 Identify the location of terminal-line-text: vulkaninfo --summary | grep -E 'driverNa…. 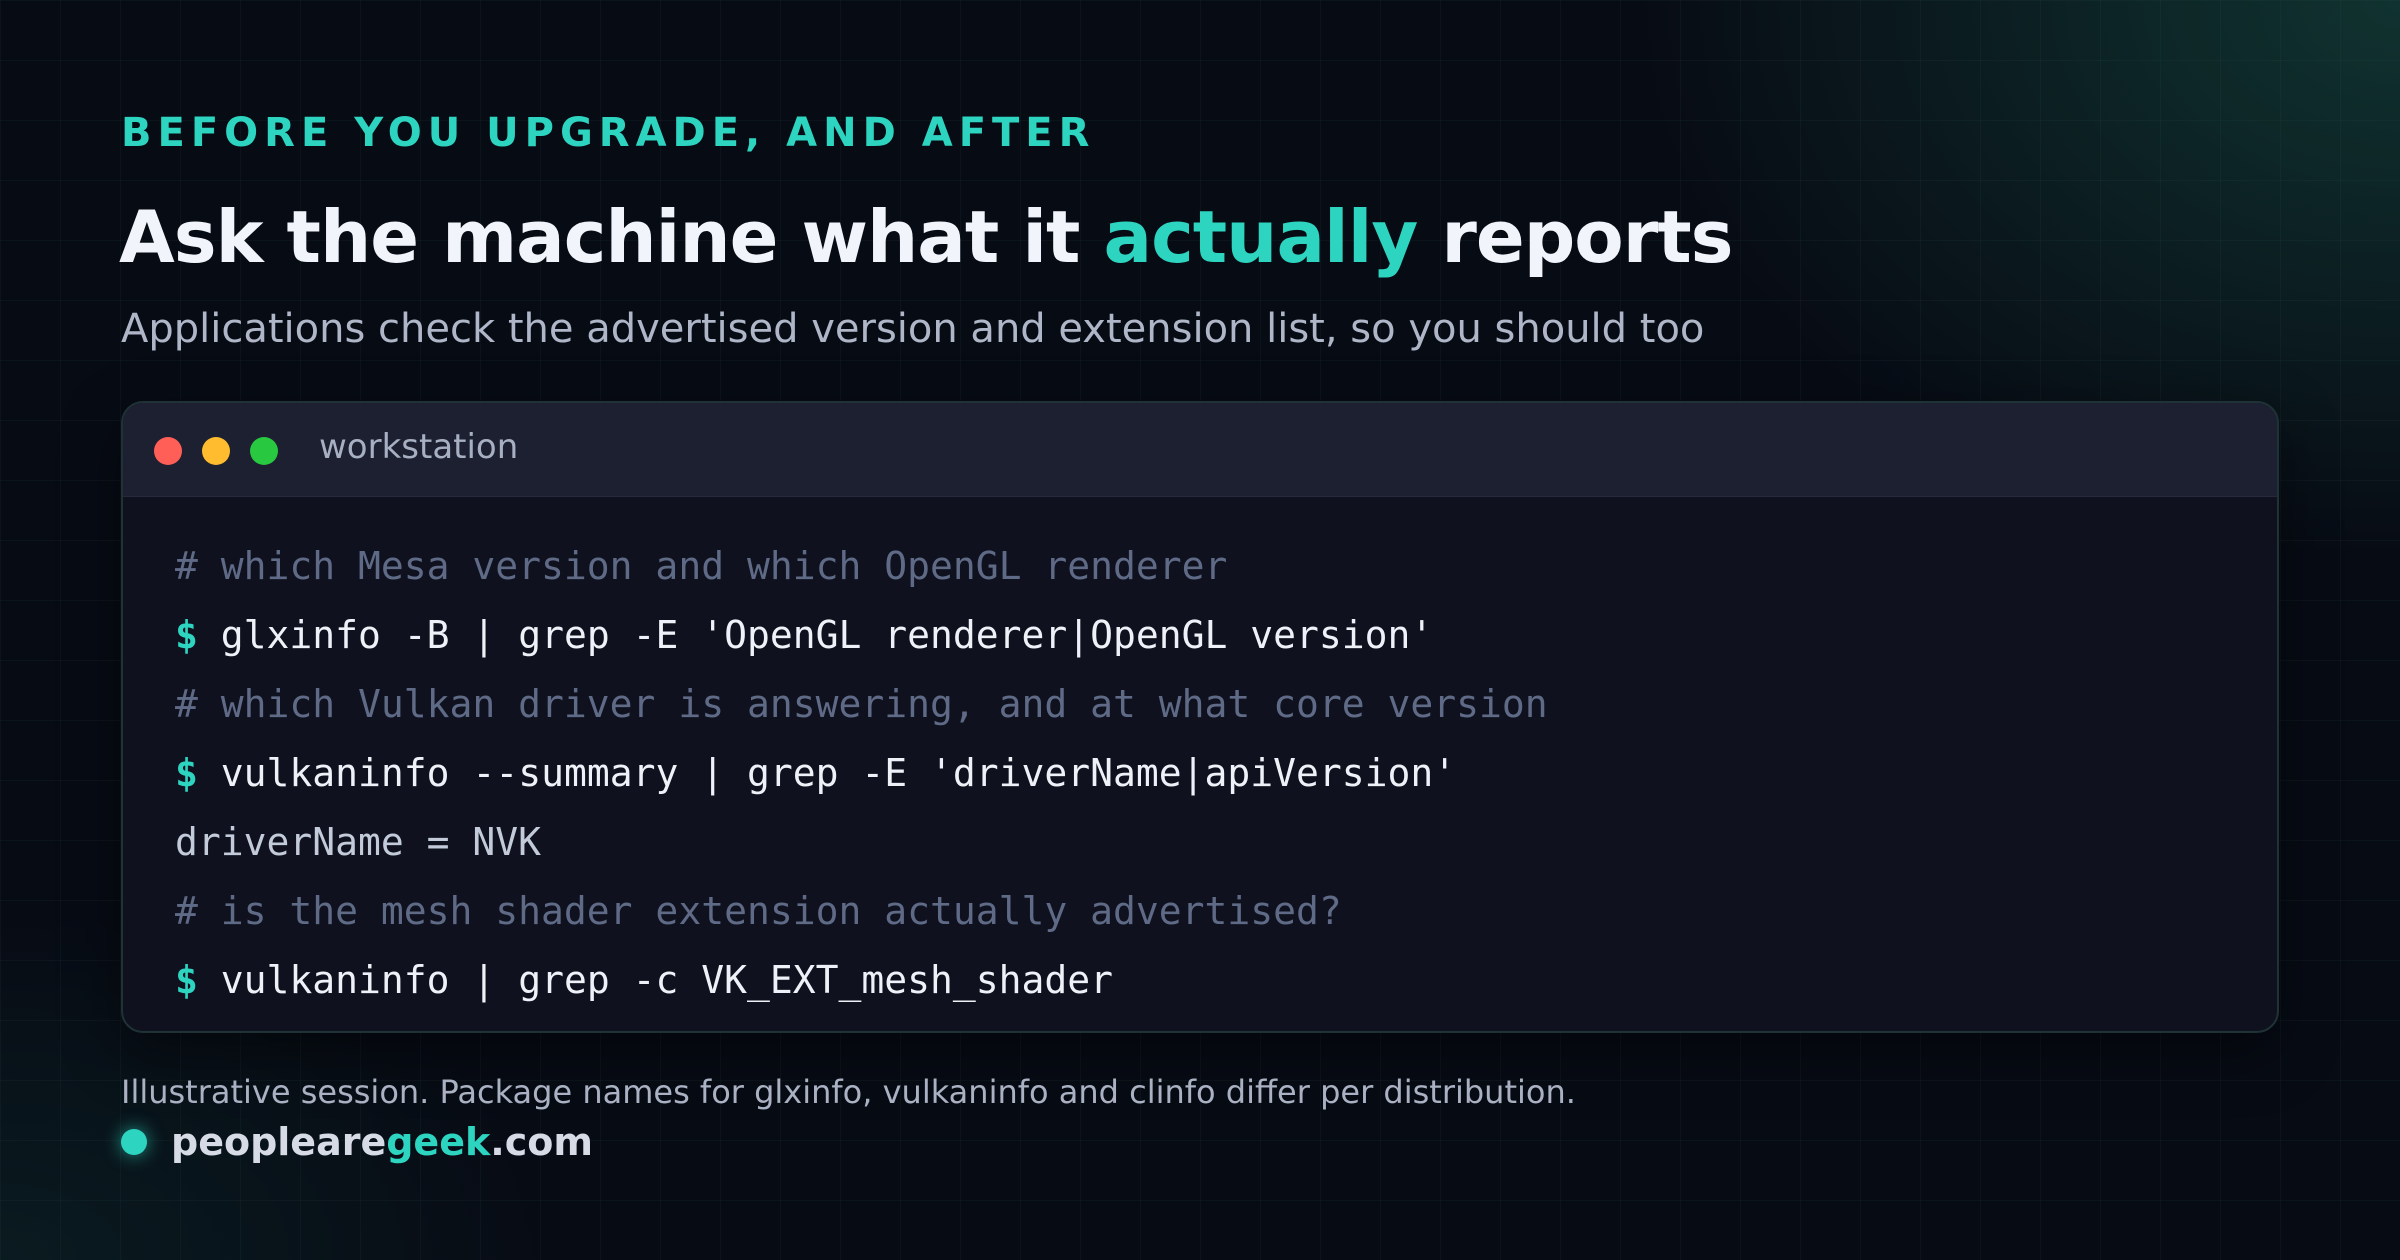
(838, 773).